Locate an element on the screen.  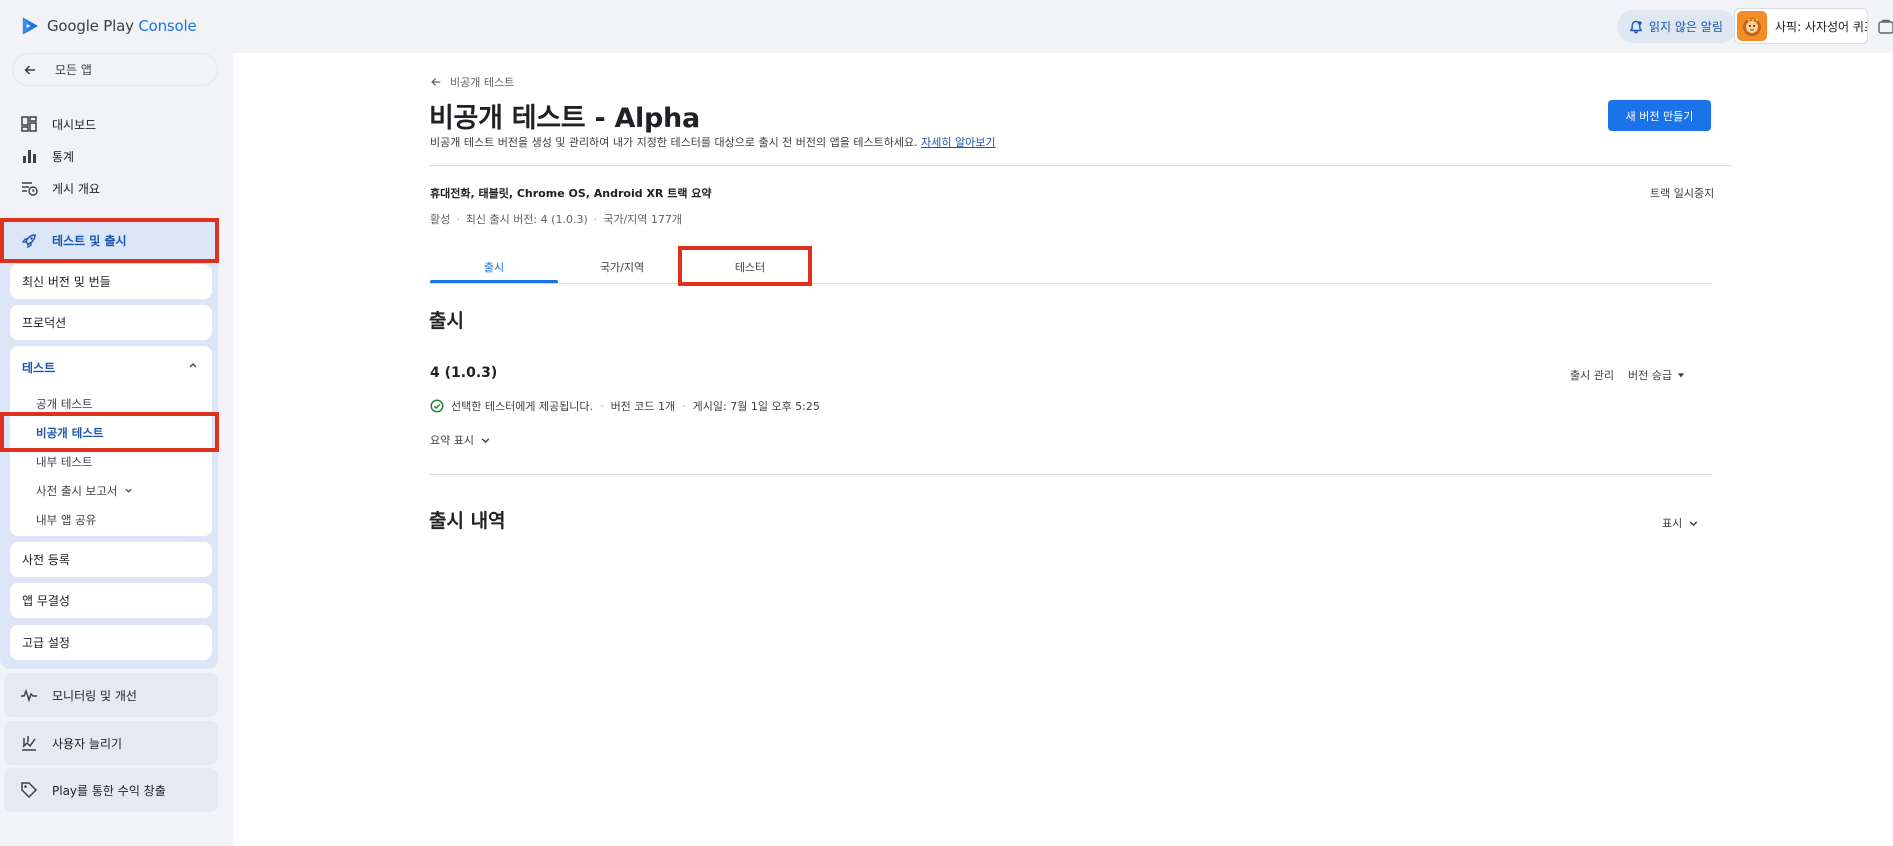
all-apps-back-button: 모든 앱 is located at coordinates (115, 69).